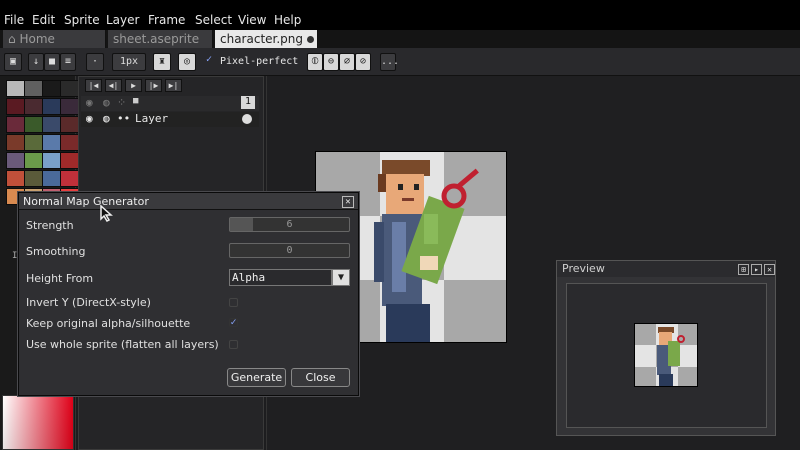 This screenshot has width=800, height=450. Describe the element at coordinates (12, 39) in the screenshot. I see `home-icon: ⌂` at that location.